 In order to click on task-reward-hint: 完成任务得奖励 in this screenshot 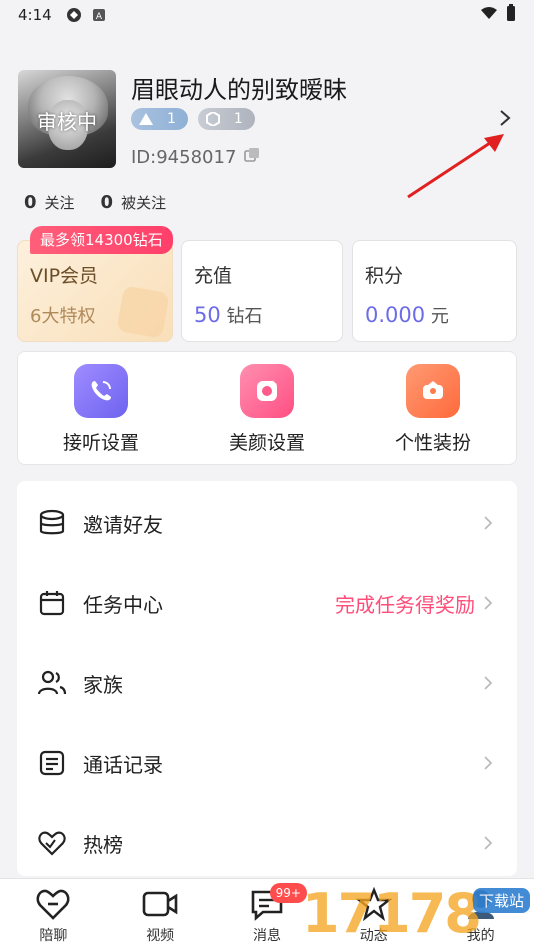, I will do `click(405, 604)`.